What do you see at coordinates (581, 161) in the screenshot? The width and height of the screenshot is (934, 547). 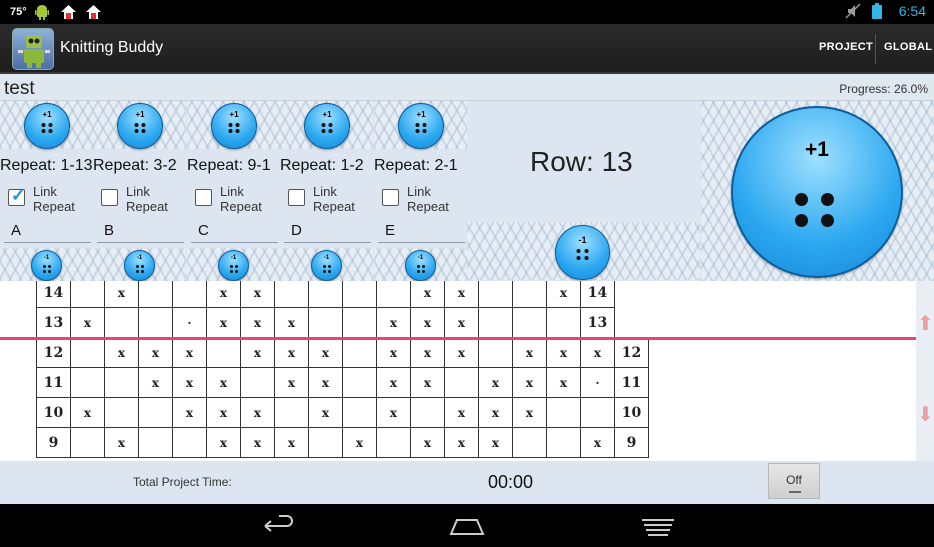 I see `row-count-label: Row: 13` at bounding box center [581, 161].